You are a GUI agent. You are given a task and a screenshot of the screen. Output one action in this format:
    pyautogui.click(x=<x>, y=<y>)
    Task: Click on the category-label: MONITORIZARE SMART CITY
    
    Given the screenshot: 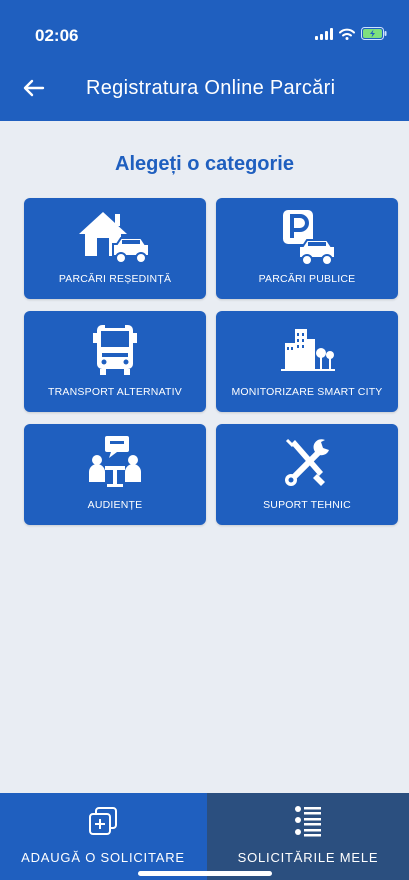 What is the action you would take?
    pyautogui.click(x=307, y=392)
    